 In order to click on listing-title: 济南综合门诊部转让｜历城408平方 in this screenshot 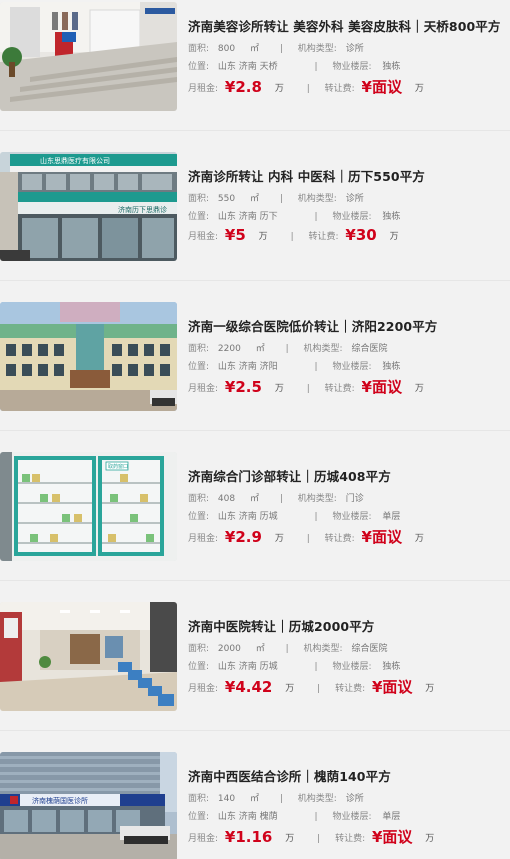, I will do `click(289, 475)`.